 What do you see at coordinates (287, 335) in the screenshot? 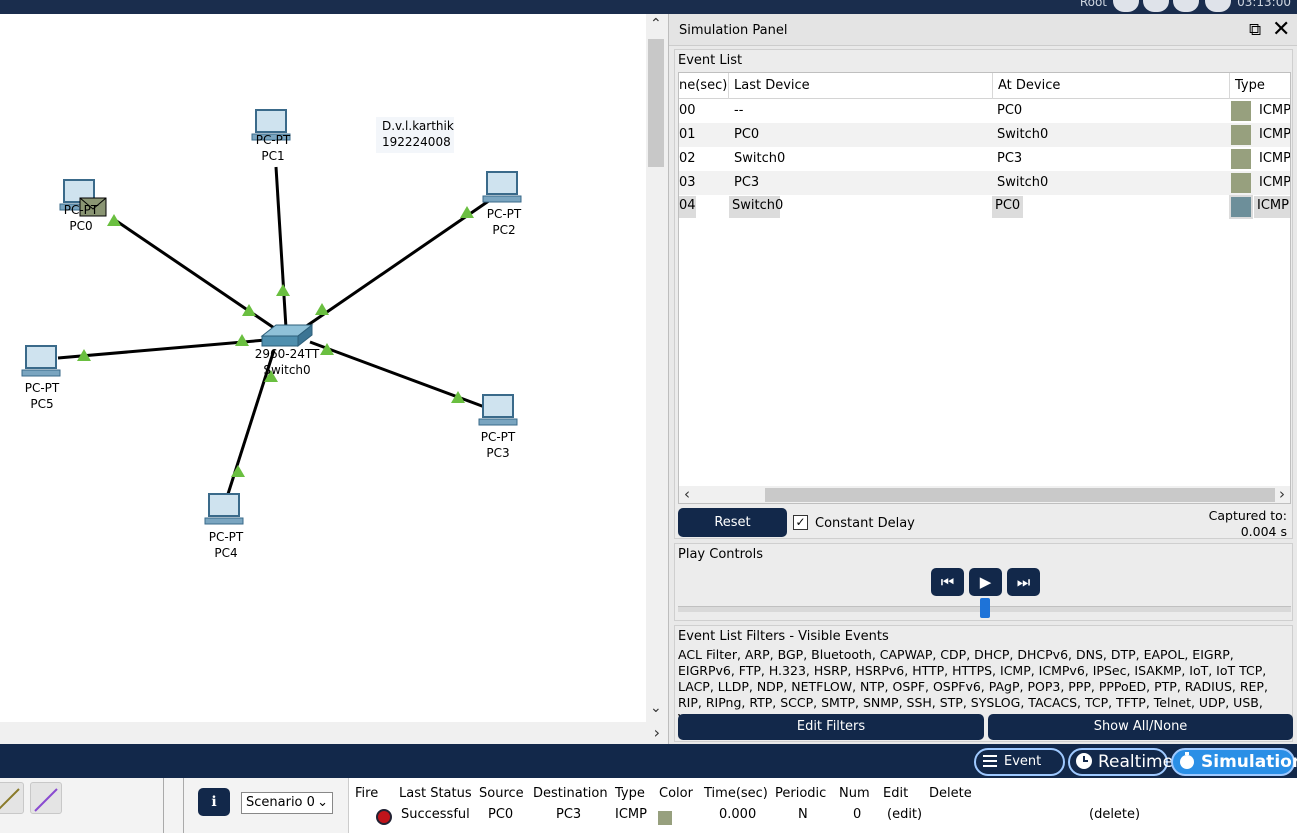
I see `switch-icon` at bounding box center [287, 335].